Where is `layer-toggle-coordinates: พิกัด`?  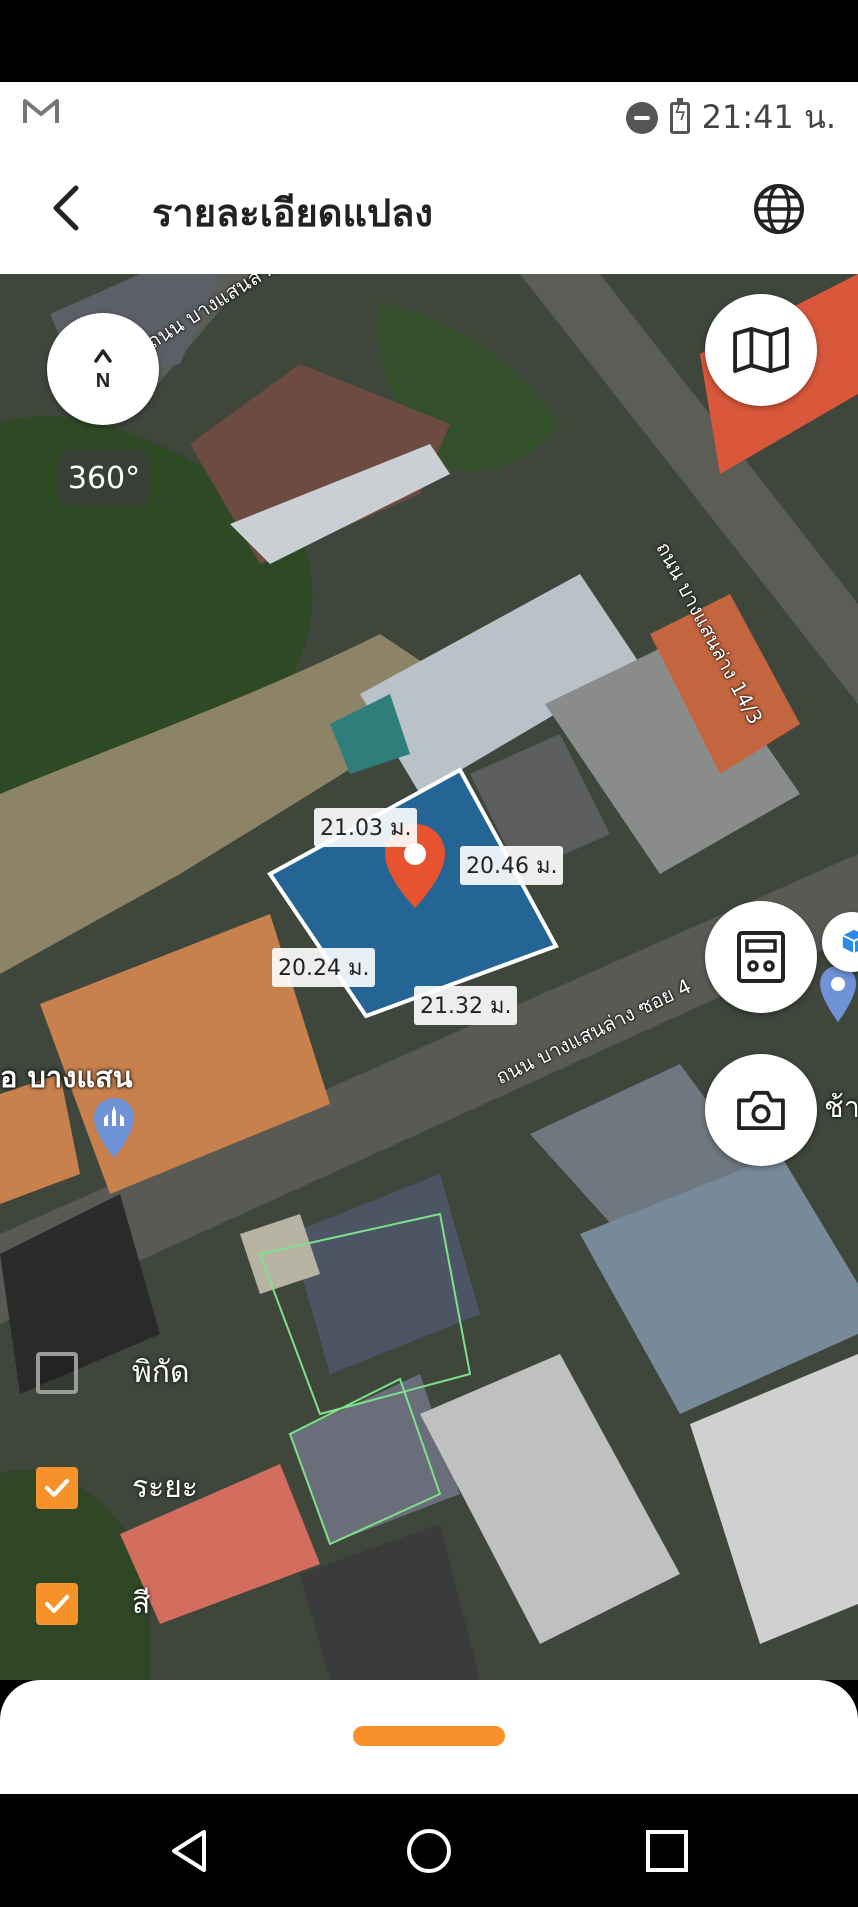
layer-toggle-coordinates: พิกัด is located at coordinates (112, 1372).